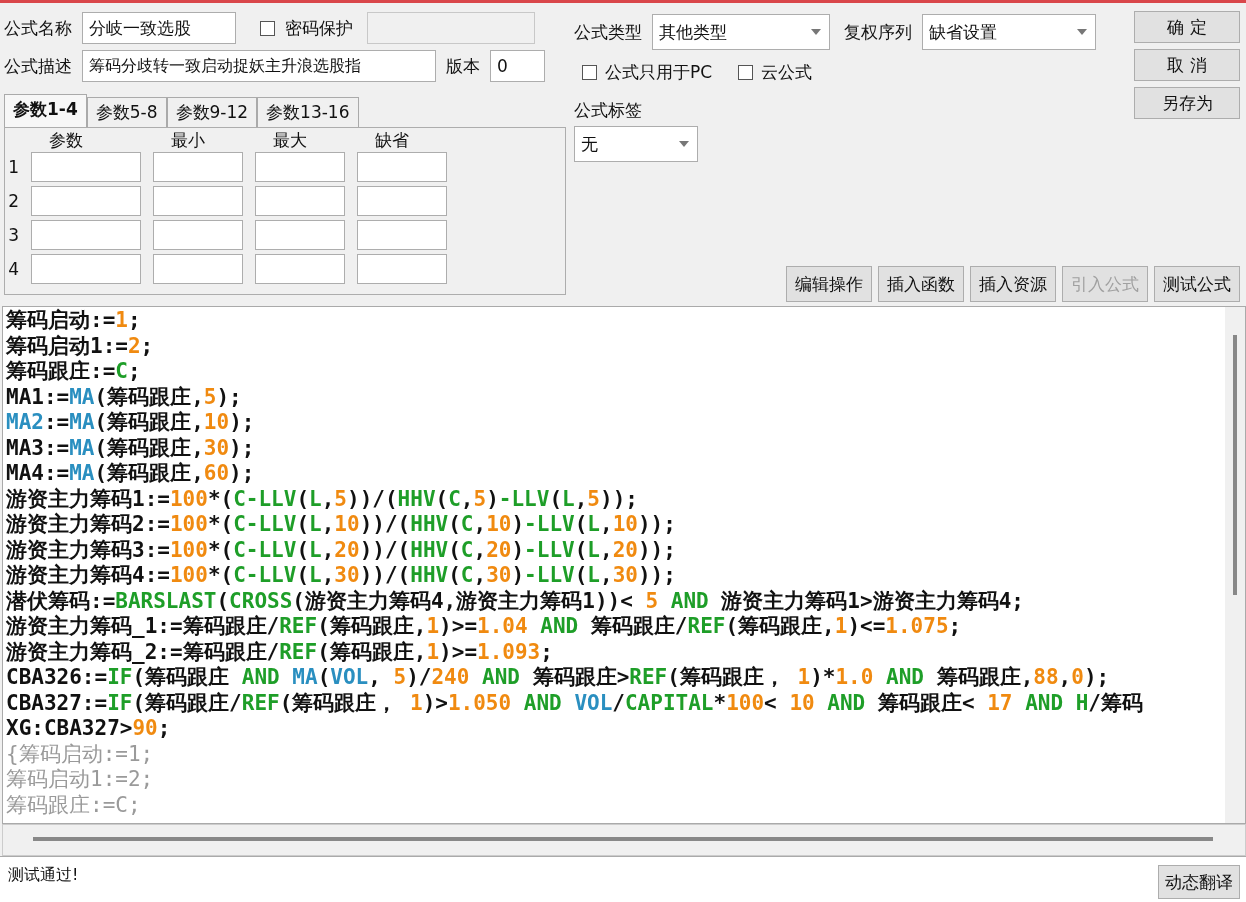  What do you see at coordinates (13, 201) in the screenshot?
I see `row-number: 2` at bounding box center [13, 201].